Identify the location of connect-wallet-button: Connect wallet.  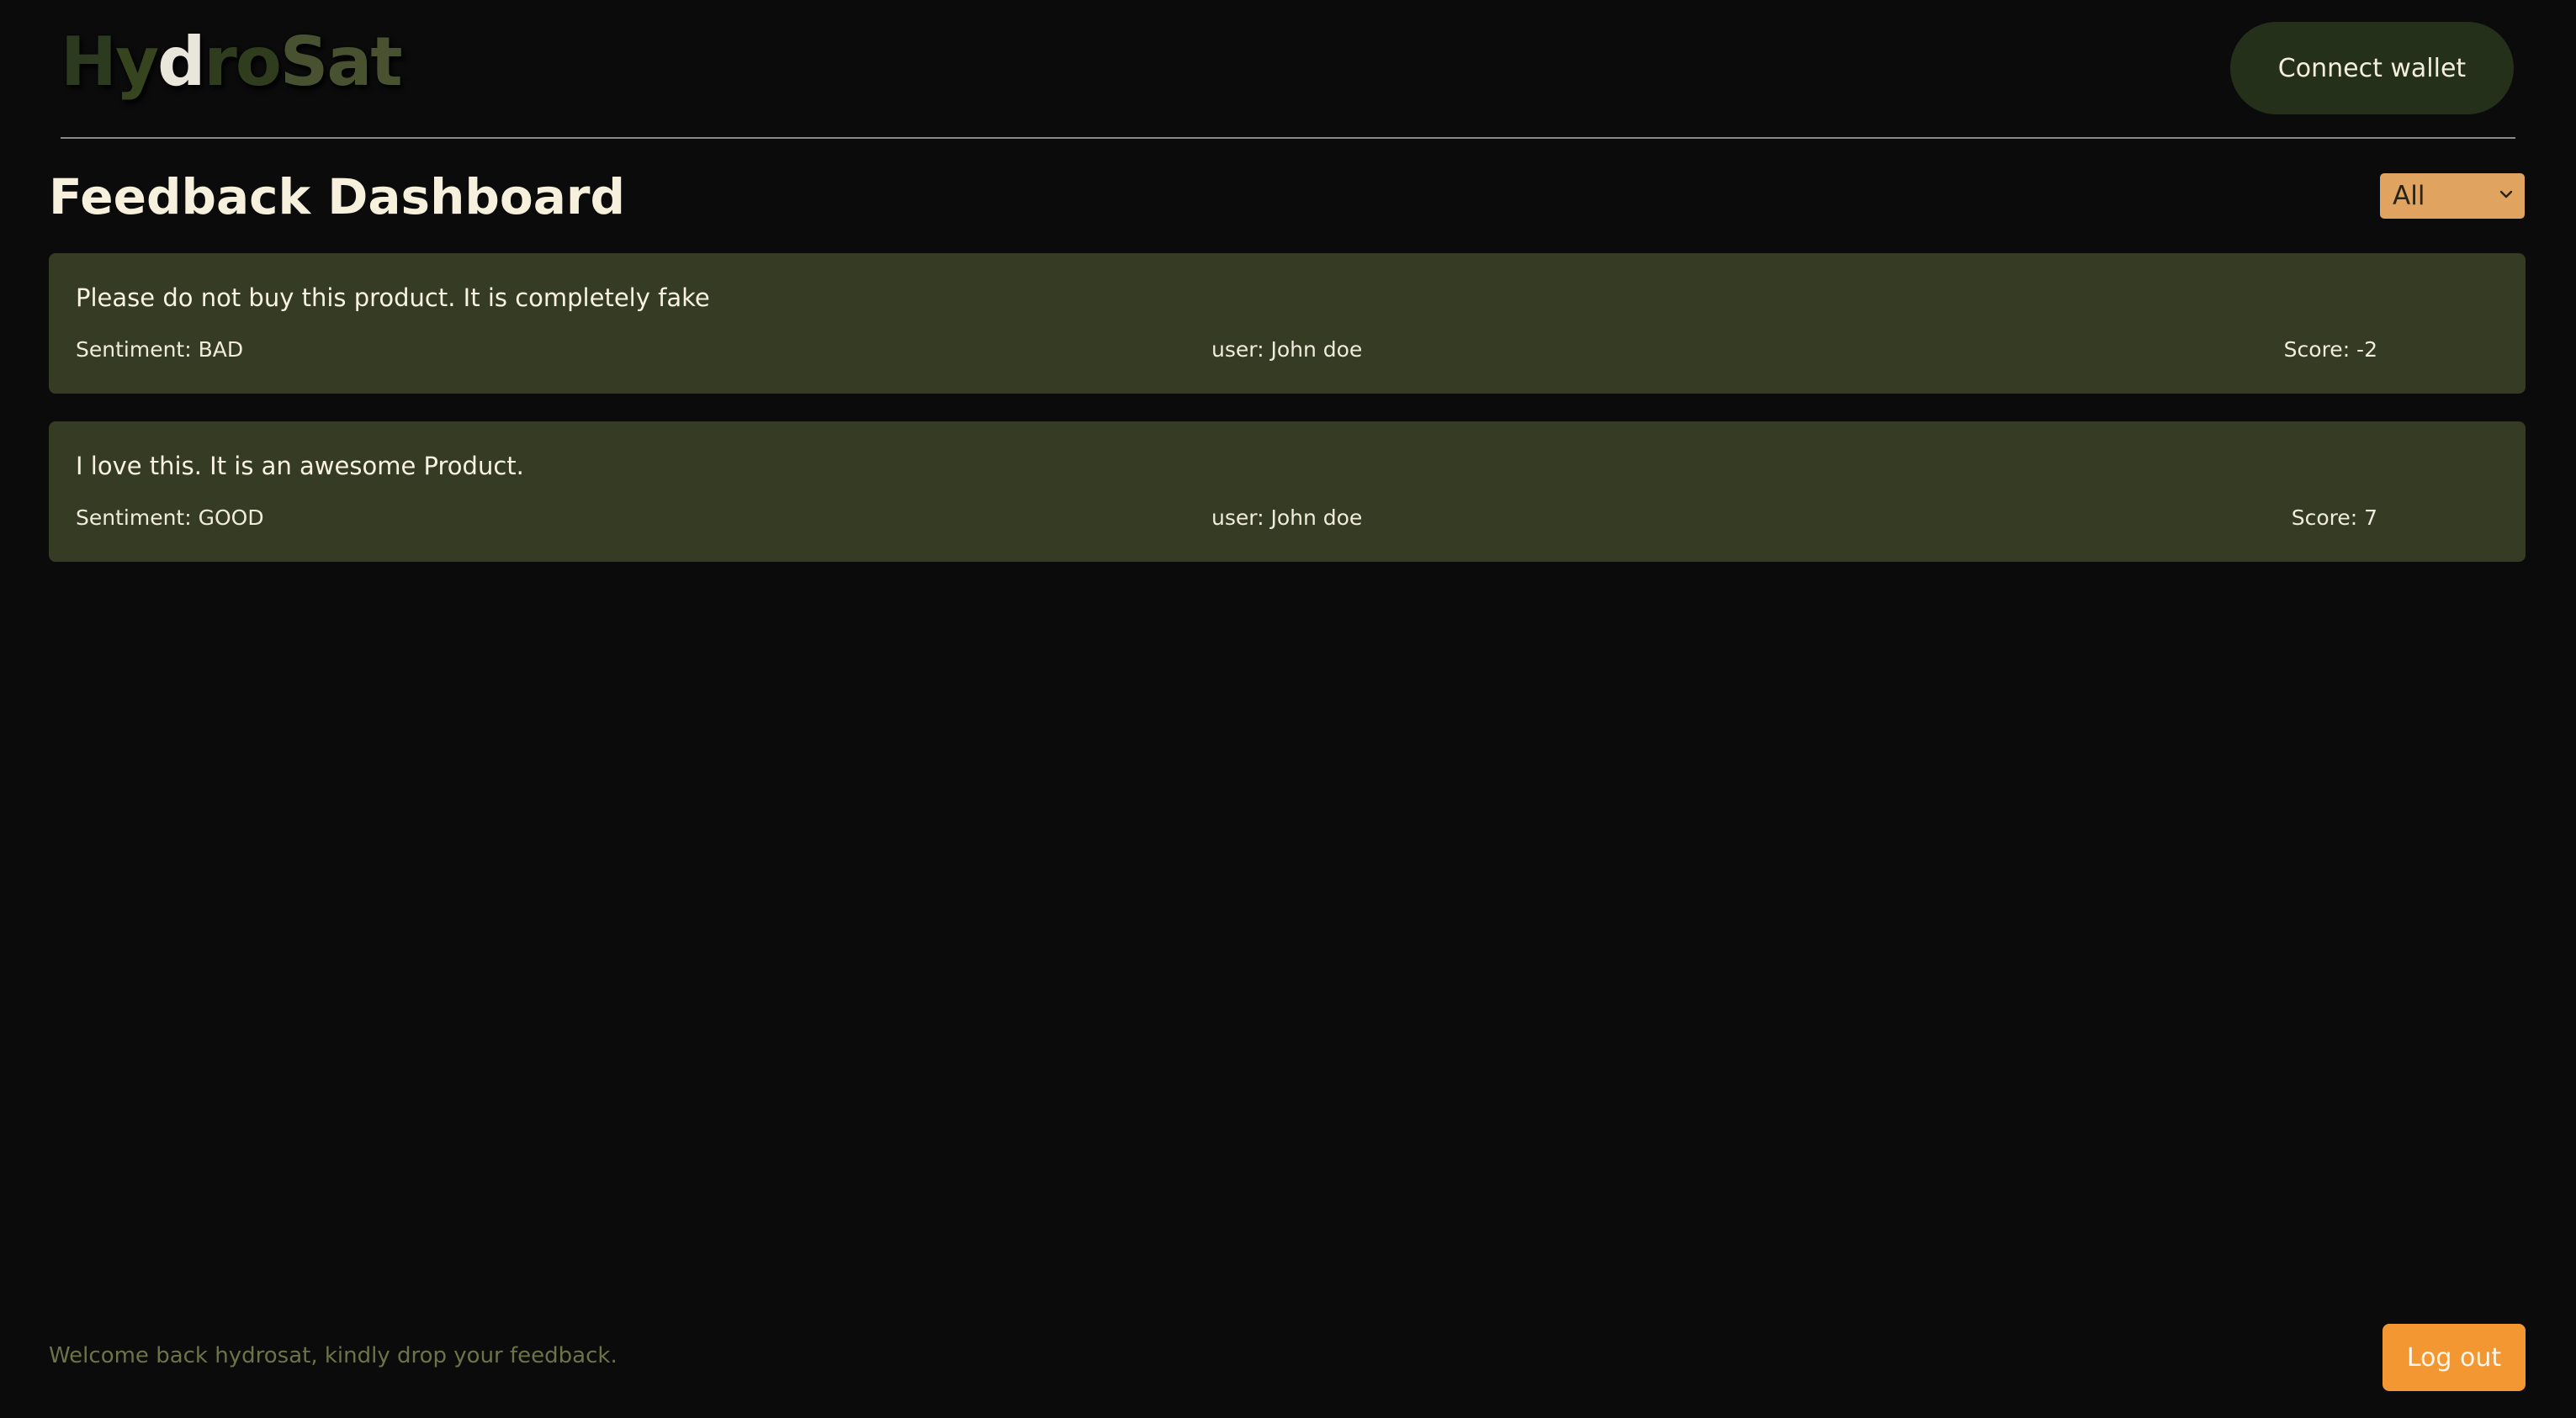
(2372, 68).